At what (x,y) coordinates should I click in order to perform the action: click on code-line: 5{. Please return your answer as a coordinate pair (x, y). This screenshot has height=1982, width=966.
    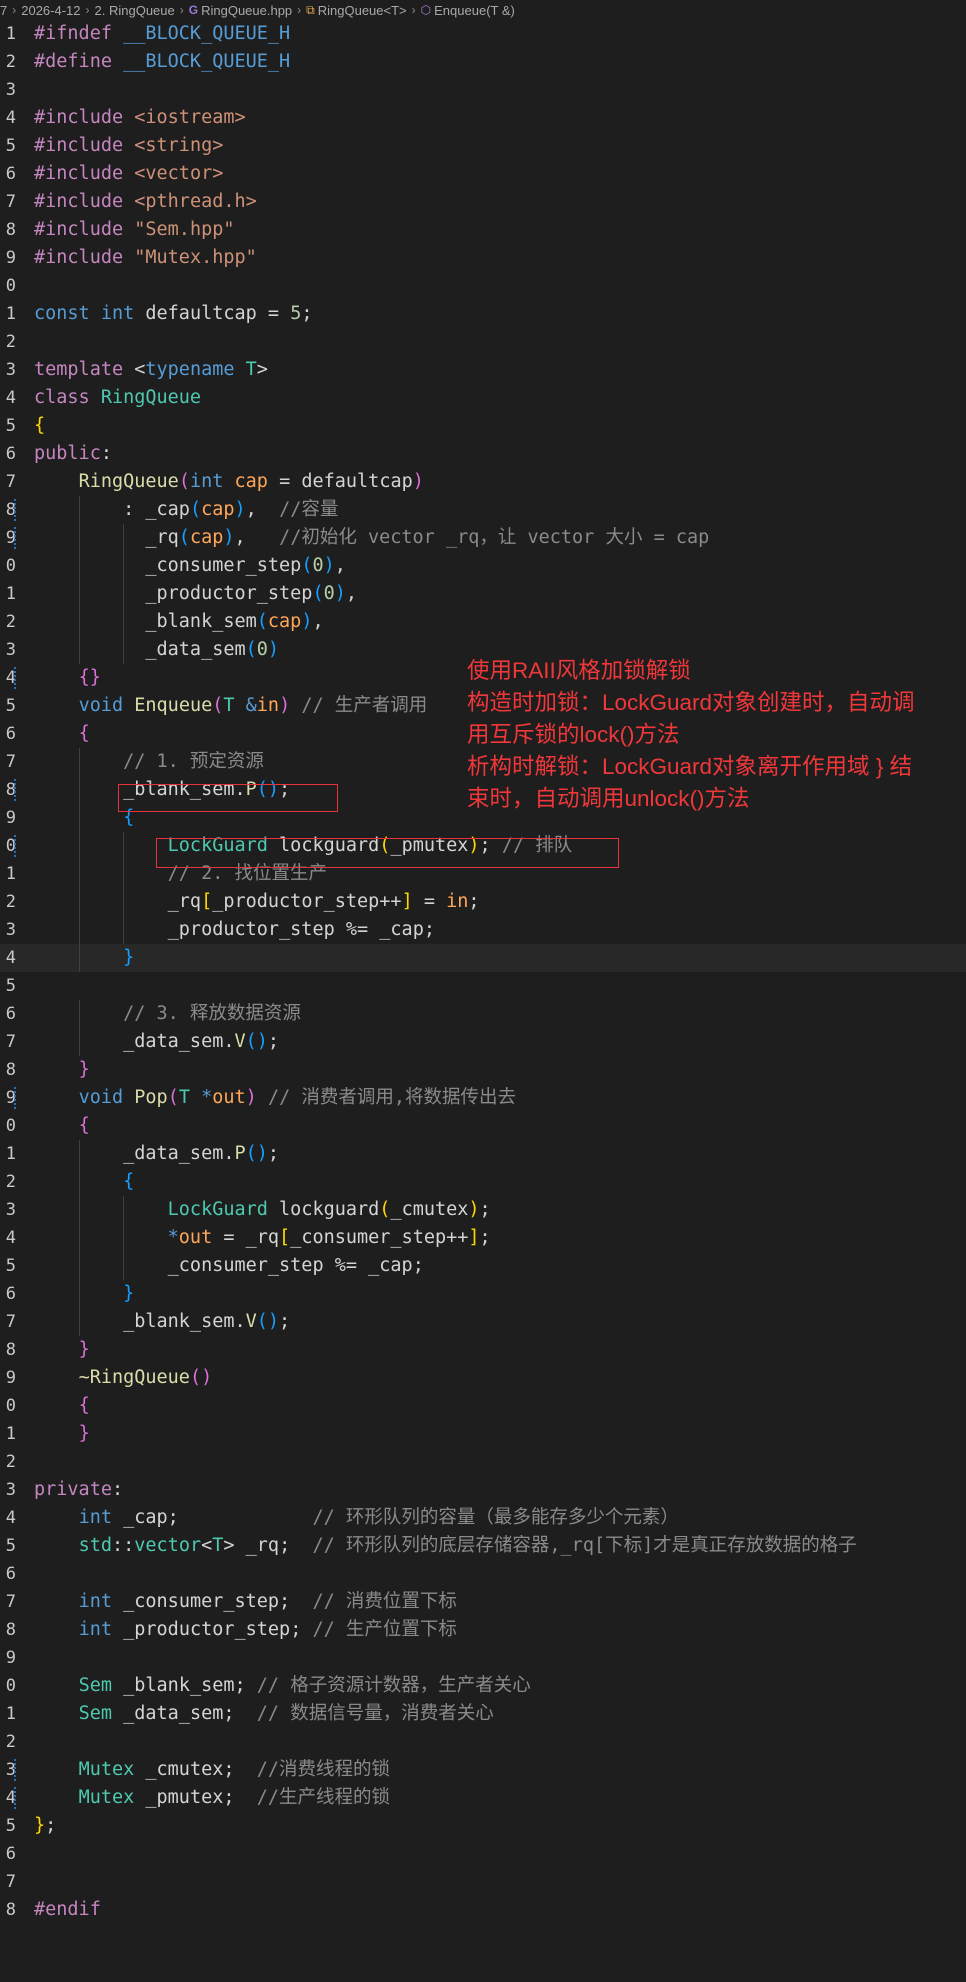
    Looking at the image, I should click on (483, 426).